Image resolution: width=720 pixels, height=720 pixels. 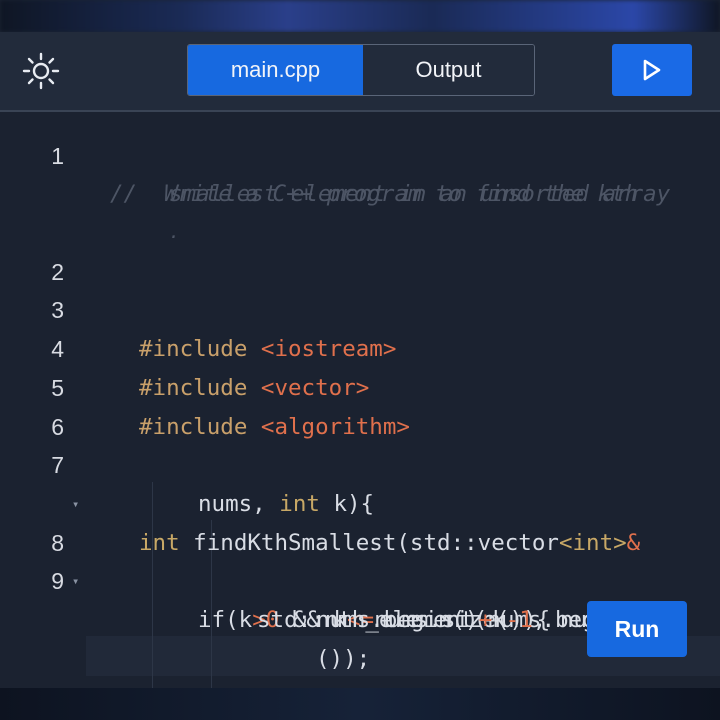 I want to click on top-blur-band, so click(x=360, y=16).